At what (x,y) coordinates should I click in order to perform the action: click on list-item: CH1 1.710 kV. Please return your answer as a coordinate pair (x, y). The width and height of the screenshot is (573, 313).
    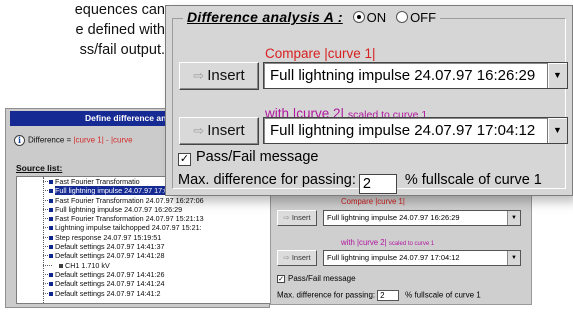
    Looking at the image, I should click on (143, 265).